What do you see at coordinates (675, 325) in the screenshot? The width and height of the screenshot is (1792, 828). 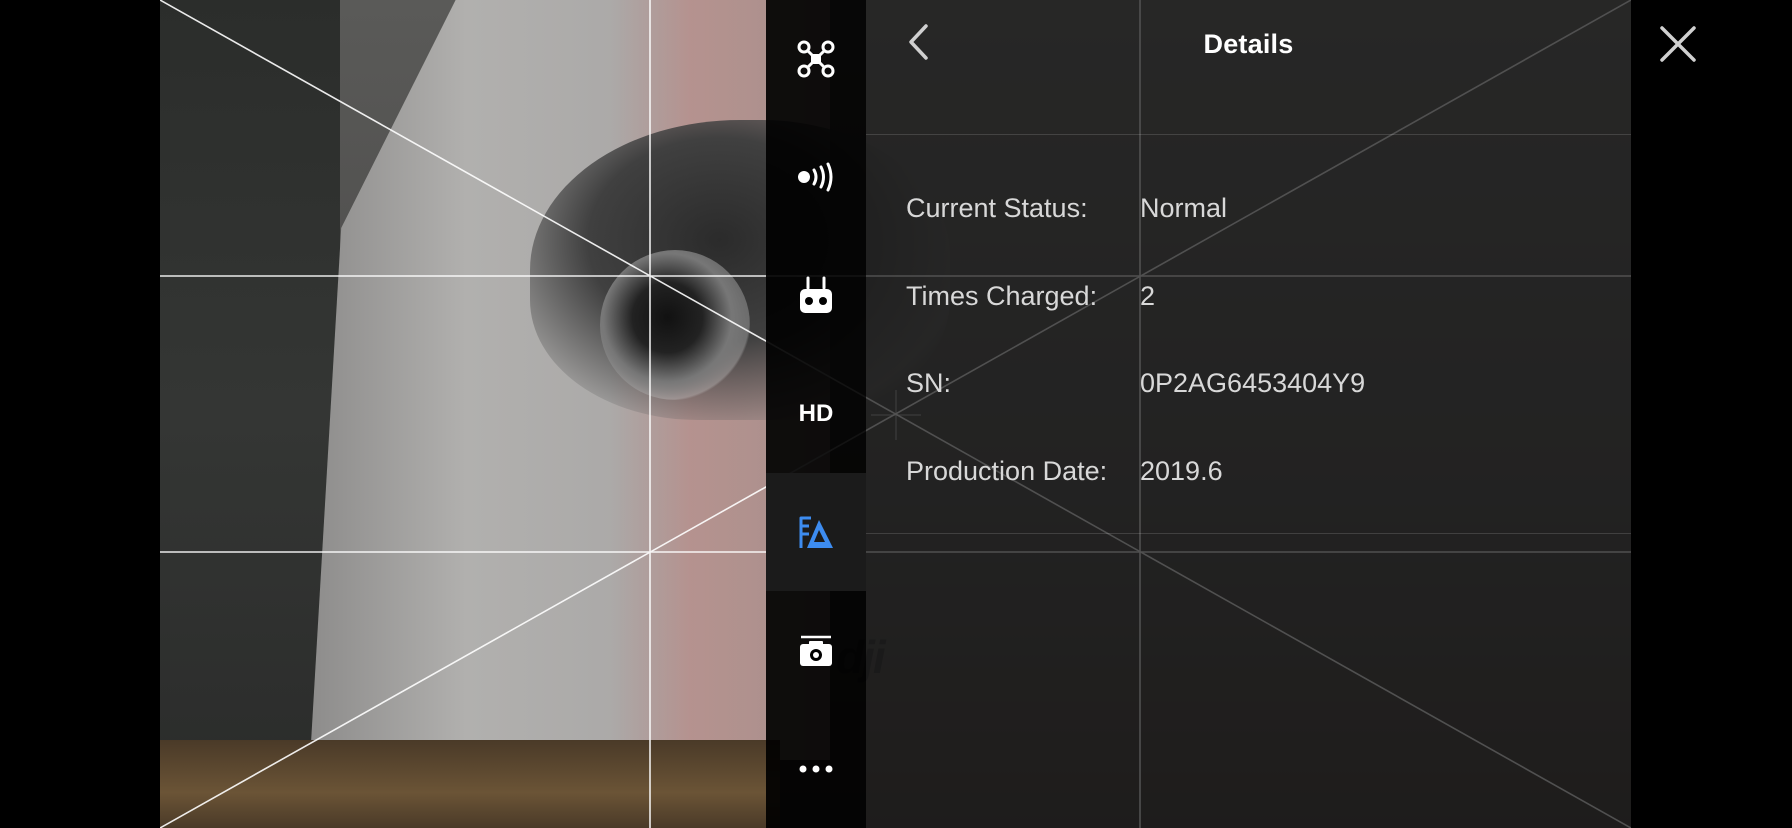 I see `camera-scene-gimbal` at bounding box center [675, 325].